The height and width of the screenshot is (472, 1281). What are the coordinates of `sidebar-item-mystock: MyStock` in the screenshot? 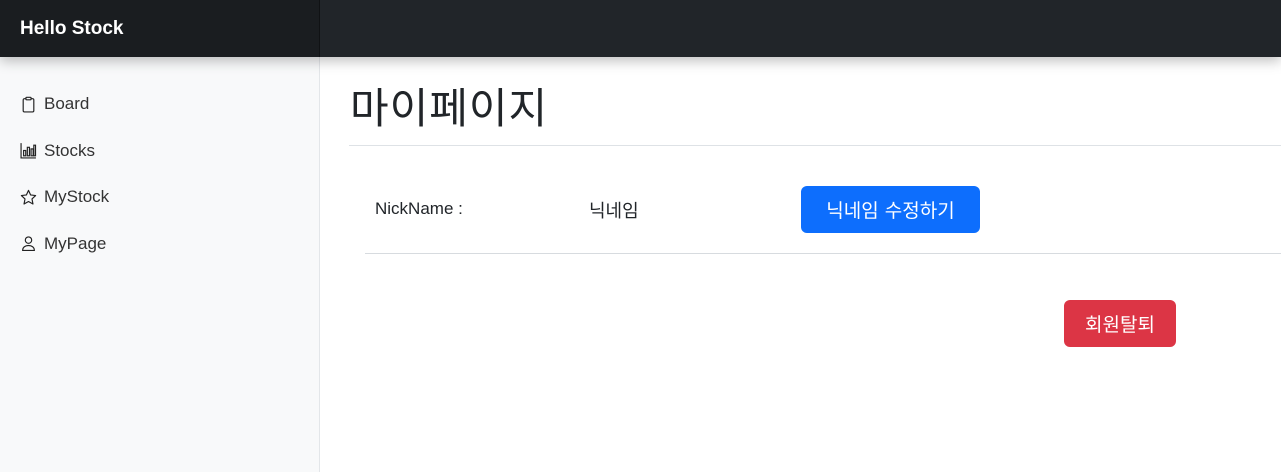 It's located at (159, 197).